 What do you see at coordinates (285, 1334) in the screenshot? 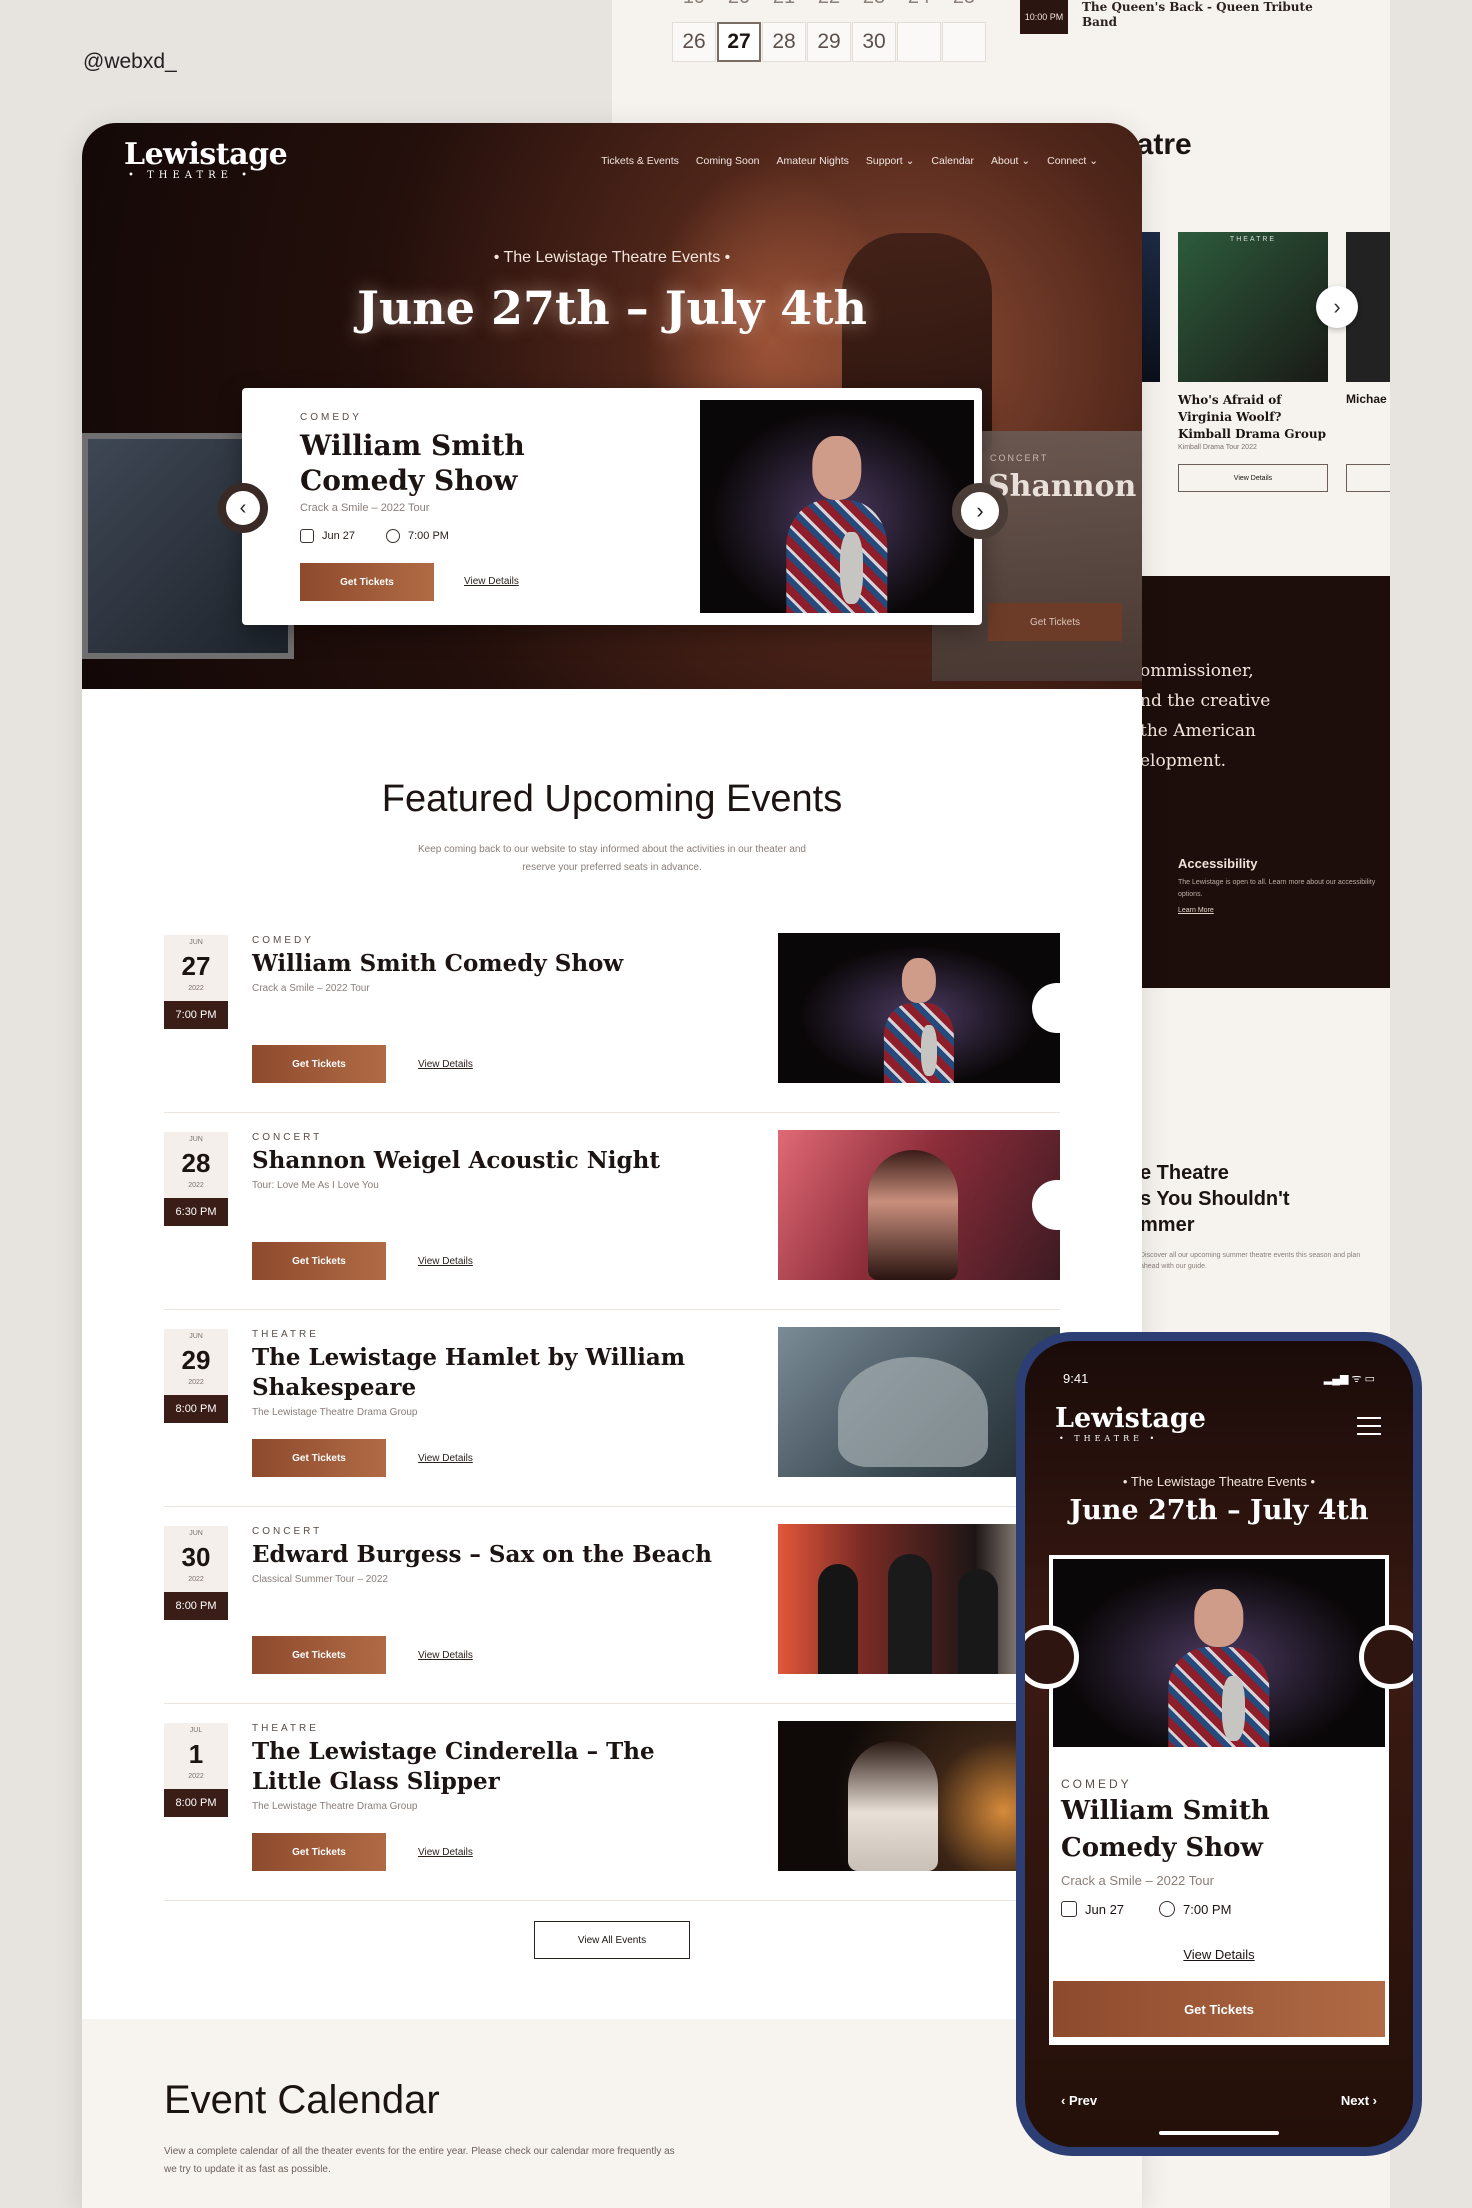
I see `event-category: THEATRE` at bounding box center [285, 1334].